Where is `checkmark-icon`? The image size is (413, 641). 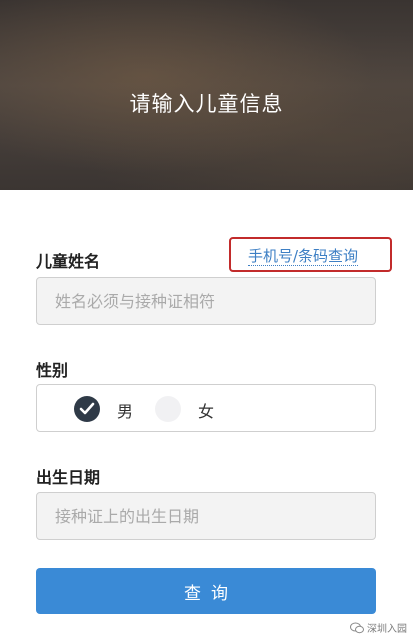 checkmark-icon is located at coordinates (87, 408).